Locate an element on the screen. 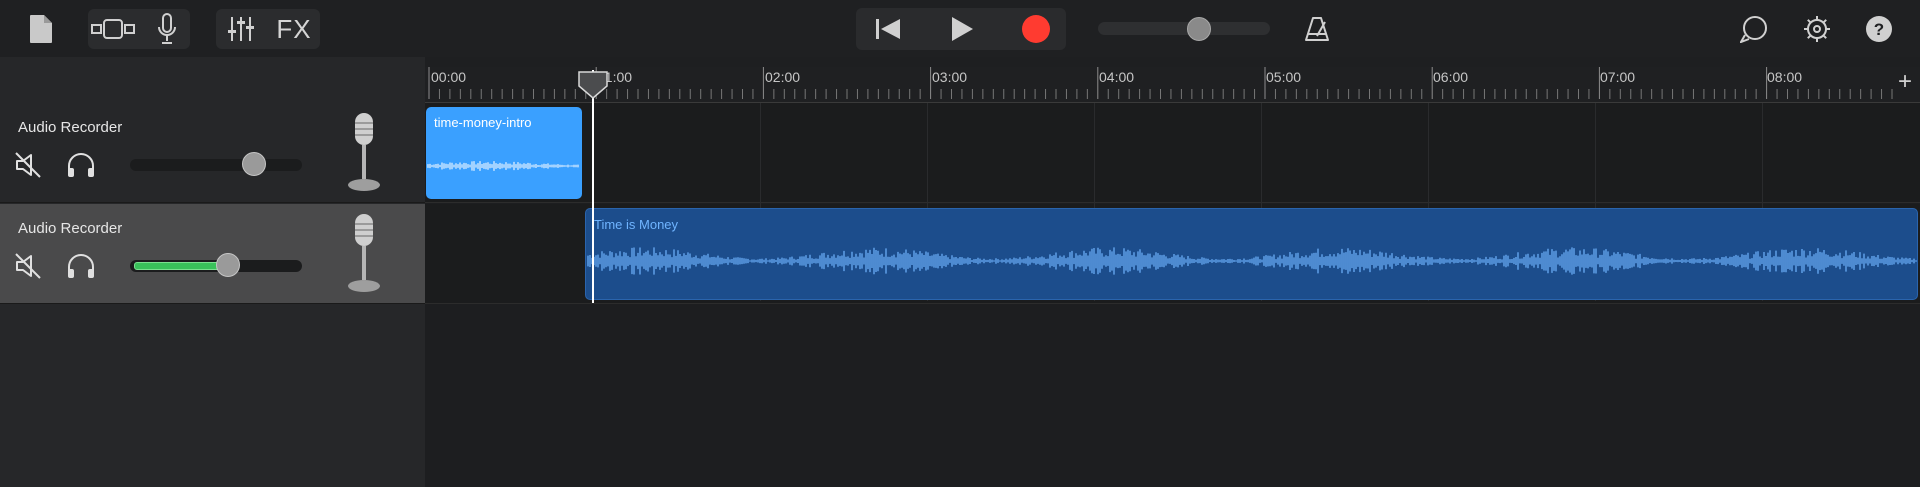 The width and height of the screenshot is (1920, 487). playhead-handle is located at coordinates (593, 85).